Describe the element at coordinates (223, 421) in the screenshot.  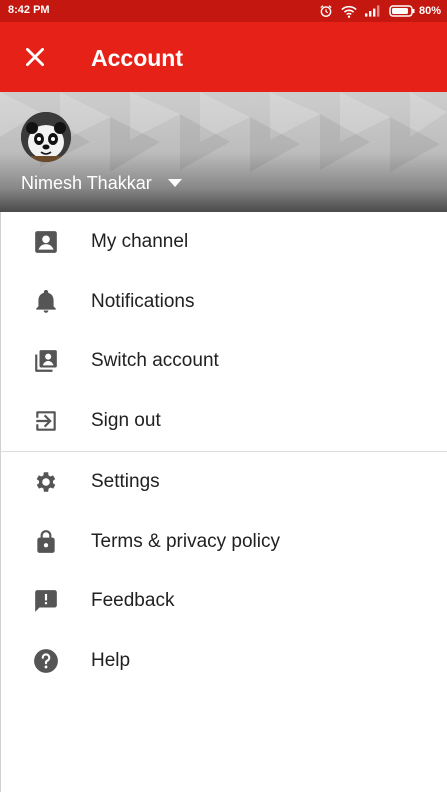
I see `menu-item-sign-out: Sign out` at that location.